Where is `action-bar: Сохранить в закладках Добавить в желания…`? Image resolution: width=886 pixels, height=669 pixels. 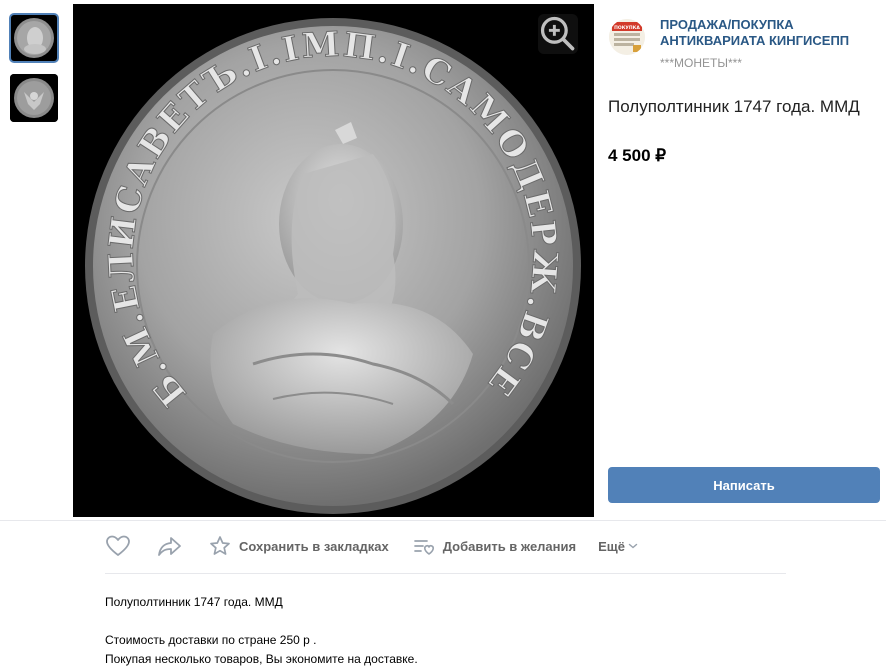 action-bar: Сохранить в закладках Добавить в желания… is located at coordinates (371, 546).